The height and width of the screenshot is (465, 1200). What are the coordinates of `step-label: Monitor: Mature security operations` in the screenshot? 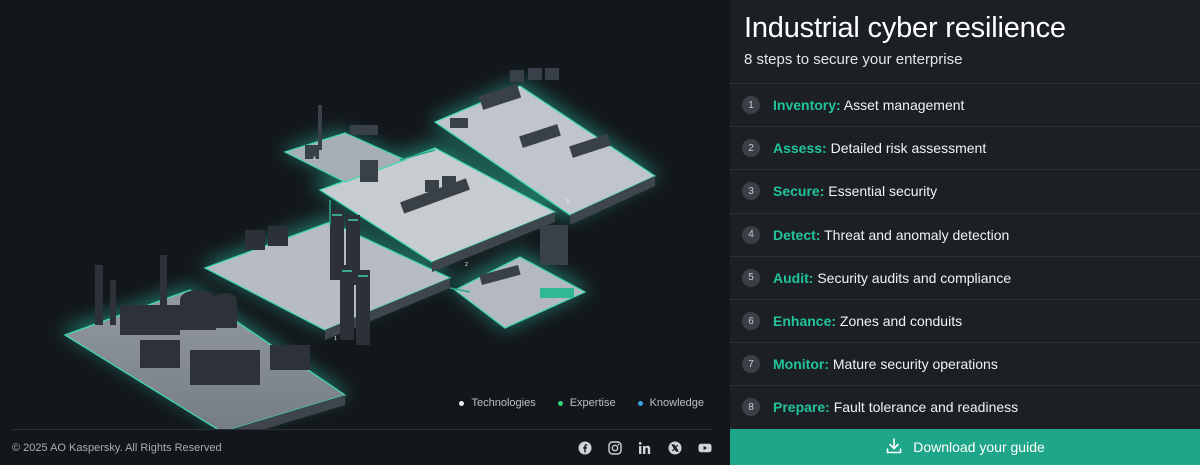 It's located at (885, 364).